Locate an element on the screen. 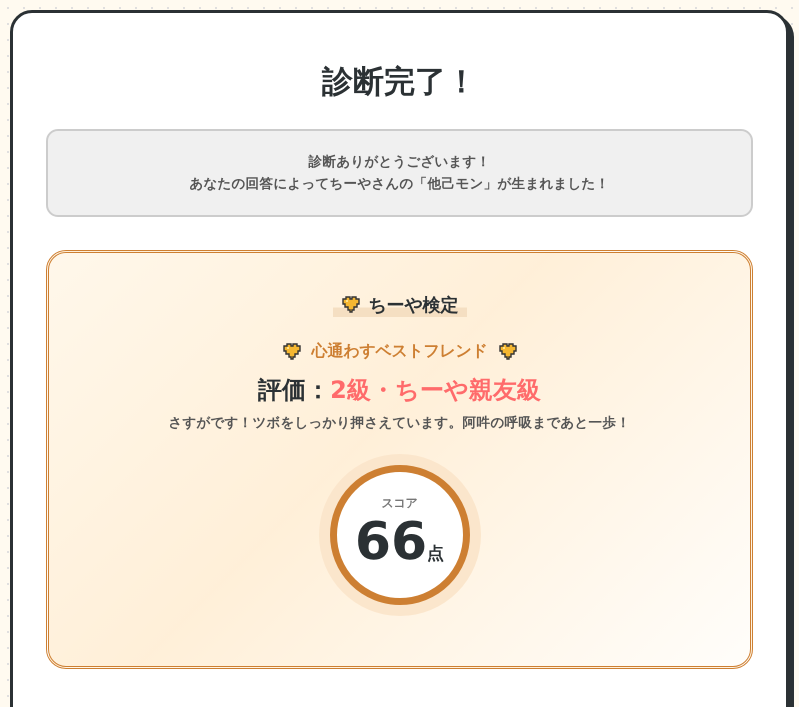 Image resolution: width=799 pixels, height=707 pixels. page-title: 診断完了！ is located at coordinates (399, 82).